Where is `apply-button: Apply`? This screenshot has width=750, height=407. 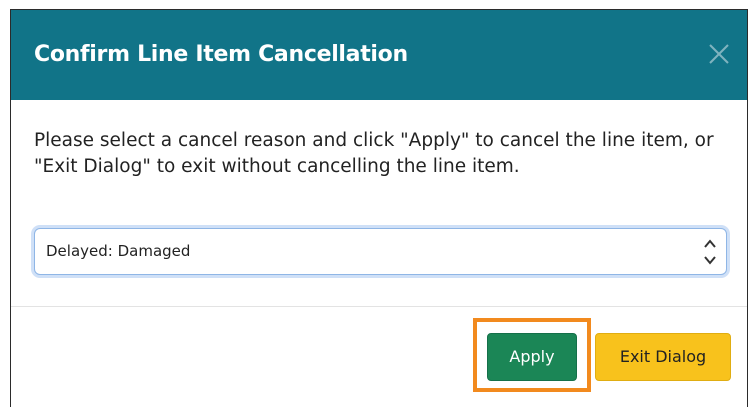 apply-button: Apply is located at coordinates (532, 357).